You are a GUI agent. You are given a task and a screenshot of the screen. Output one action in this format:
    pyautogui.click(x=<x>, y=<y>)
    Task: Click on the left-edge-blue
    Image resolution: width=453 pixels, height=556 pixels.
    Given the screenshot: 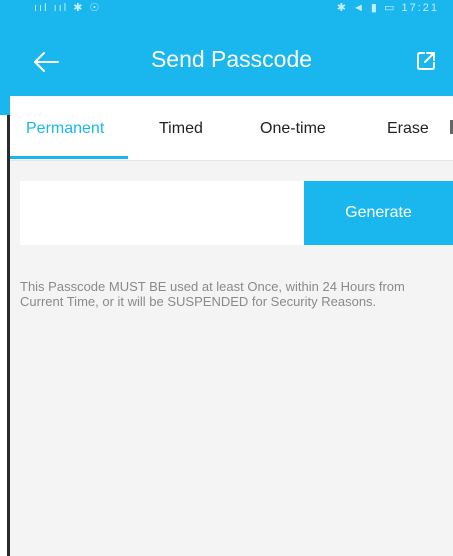 What is the action you would take?
    pyautogui.click(x=5, y=57)
    